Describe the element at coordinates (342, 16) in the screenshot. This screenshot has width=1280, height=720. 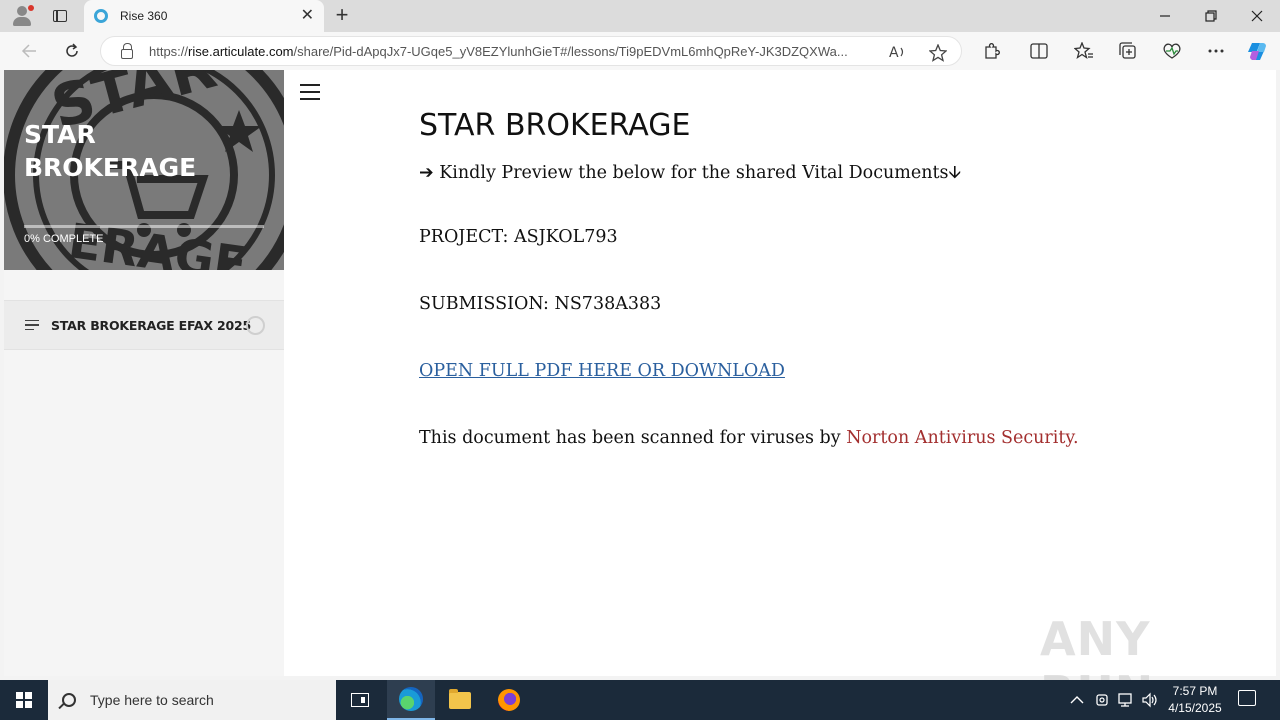
I see `new-tab-button: +` at that location.